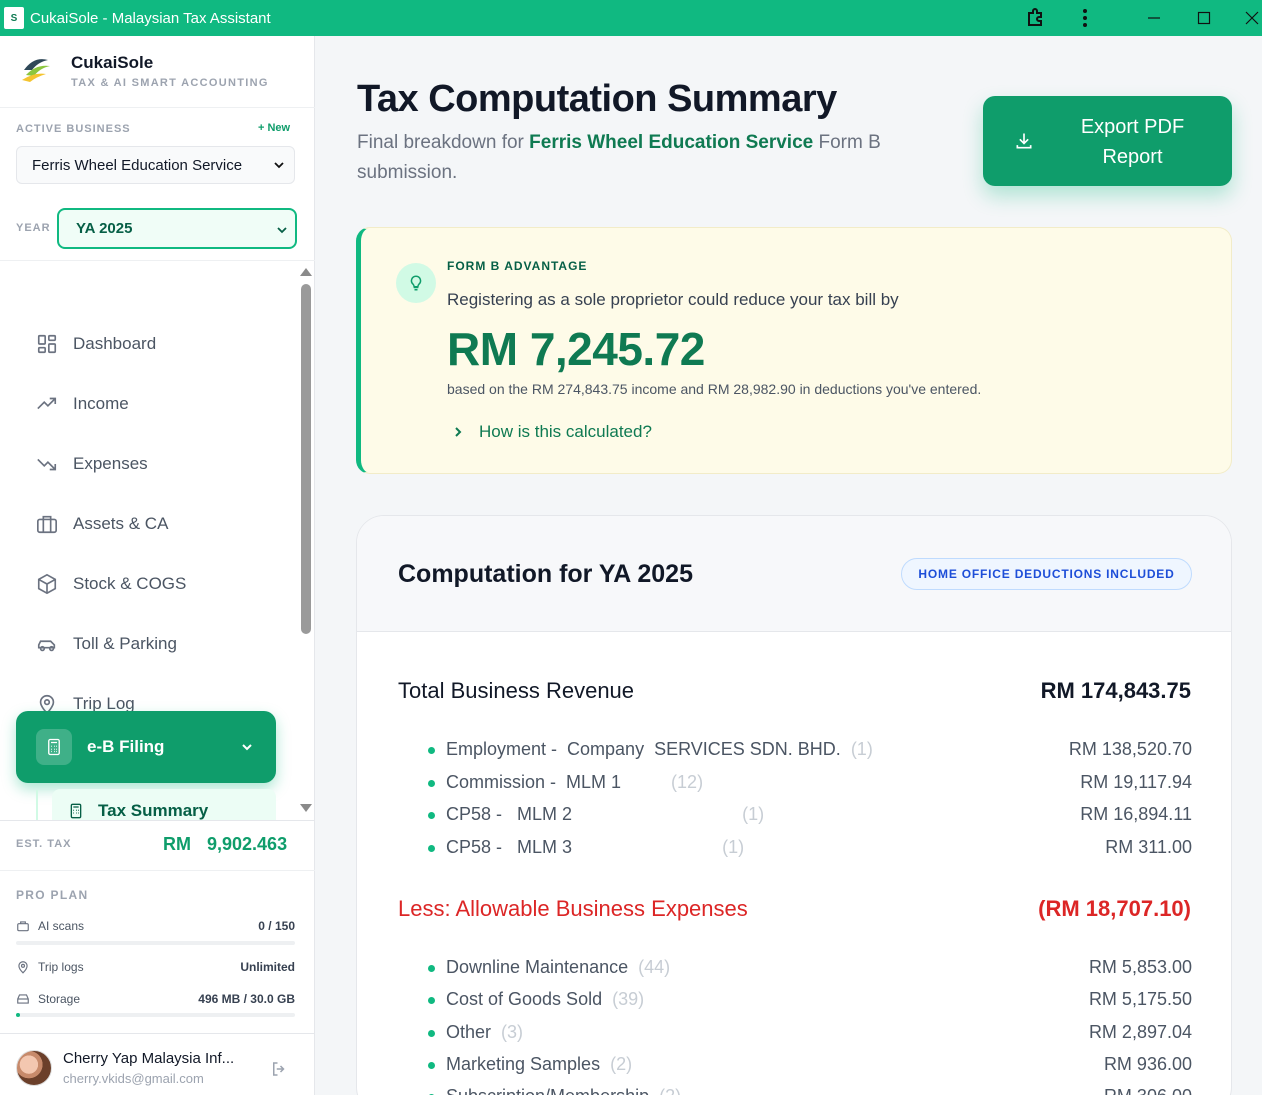  What do you see at coordinates (274, 128) in the screenshot?
I see `new-business-link: + New` at bounding box center [274, 128].